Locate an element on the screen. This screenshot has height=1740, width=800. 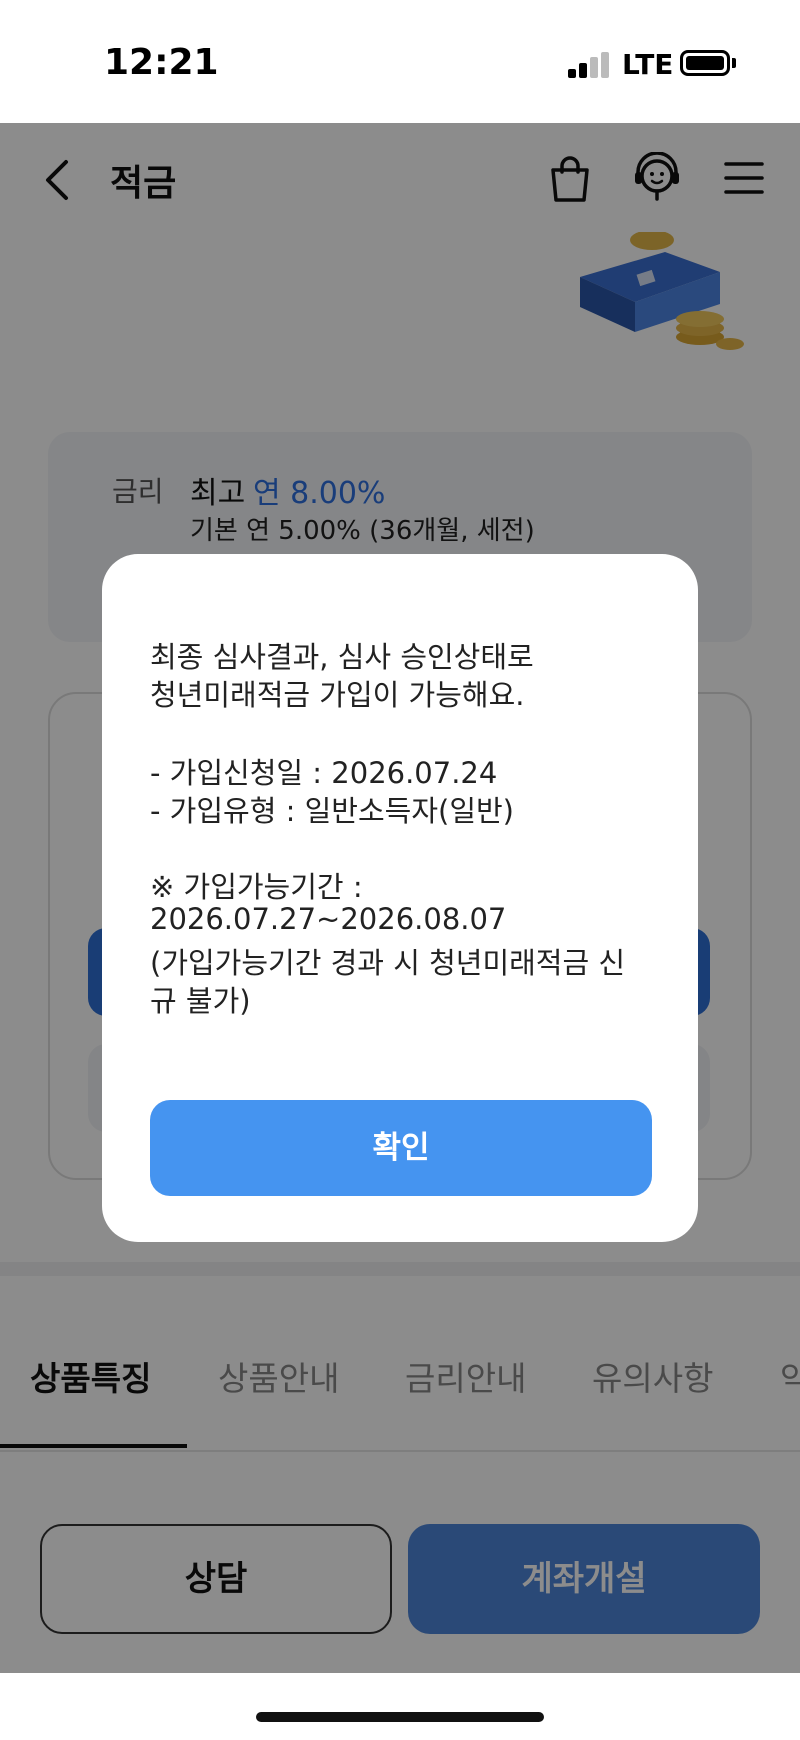
confirm-button-label: 확인 is located at coordinates (401, 1148).